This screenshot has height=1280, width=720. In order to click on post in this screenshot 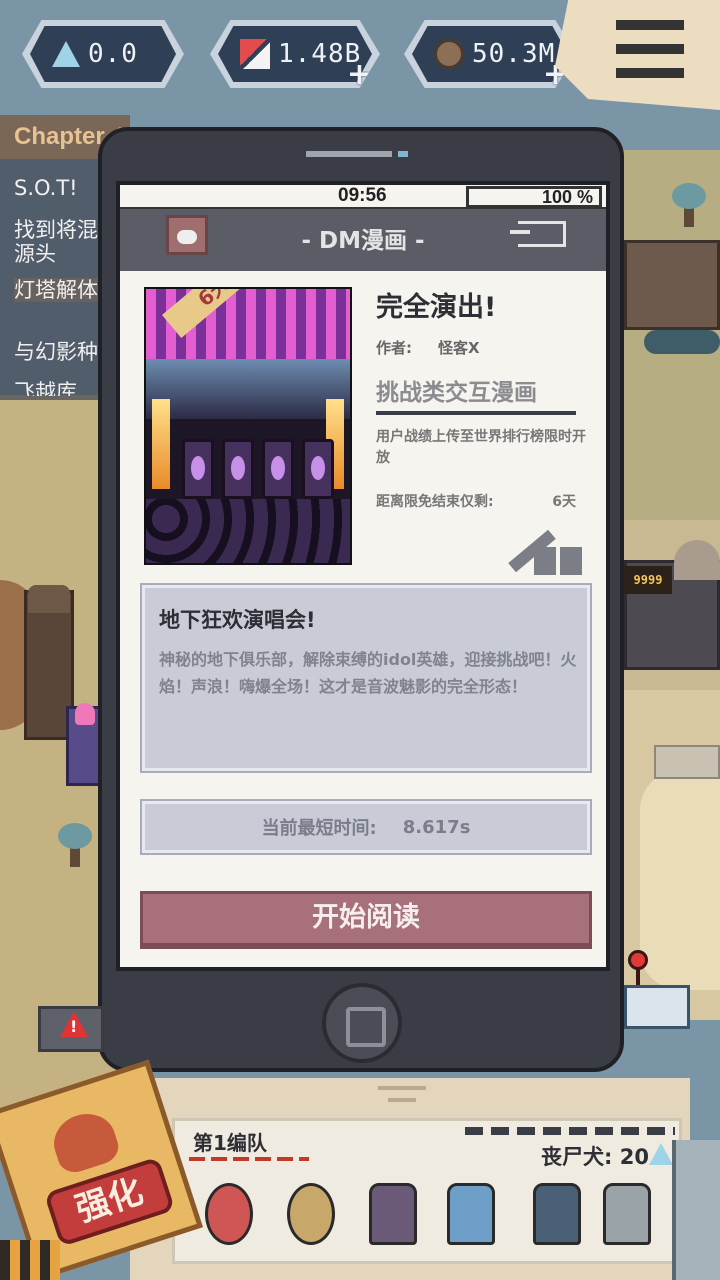, I will do `click(696, 1210)`.